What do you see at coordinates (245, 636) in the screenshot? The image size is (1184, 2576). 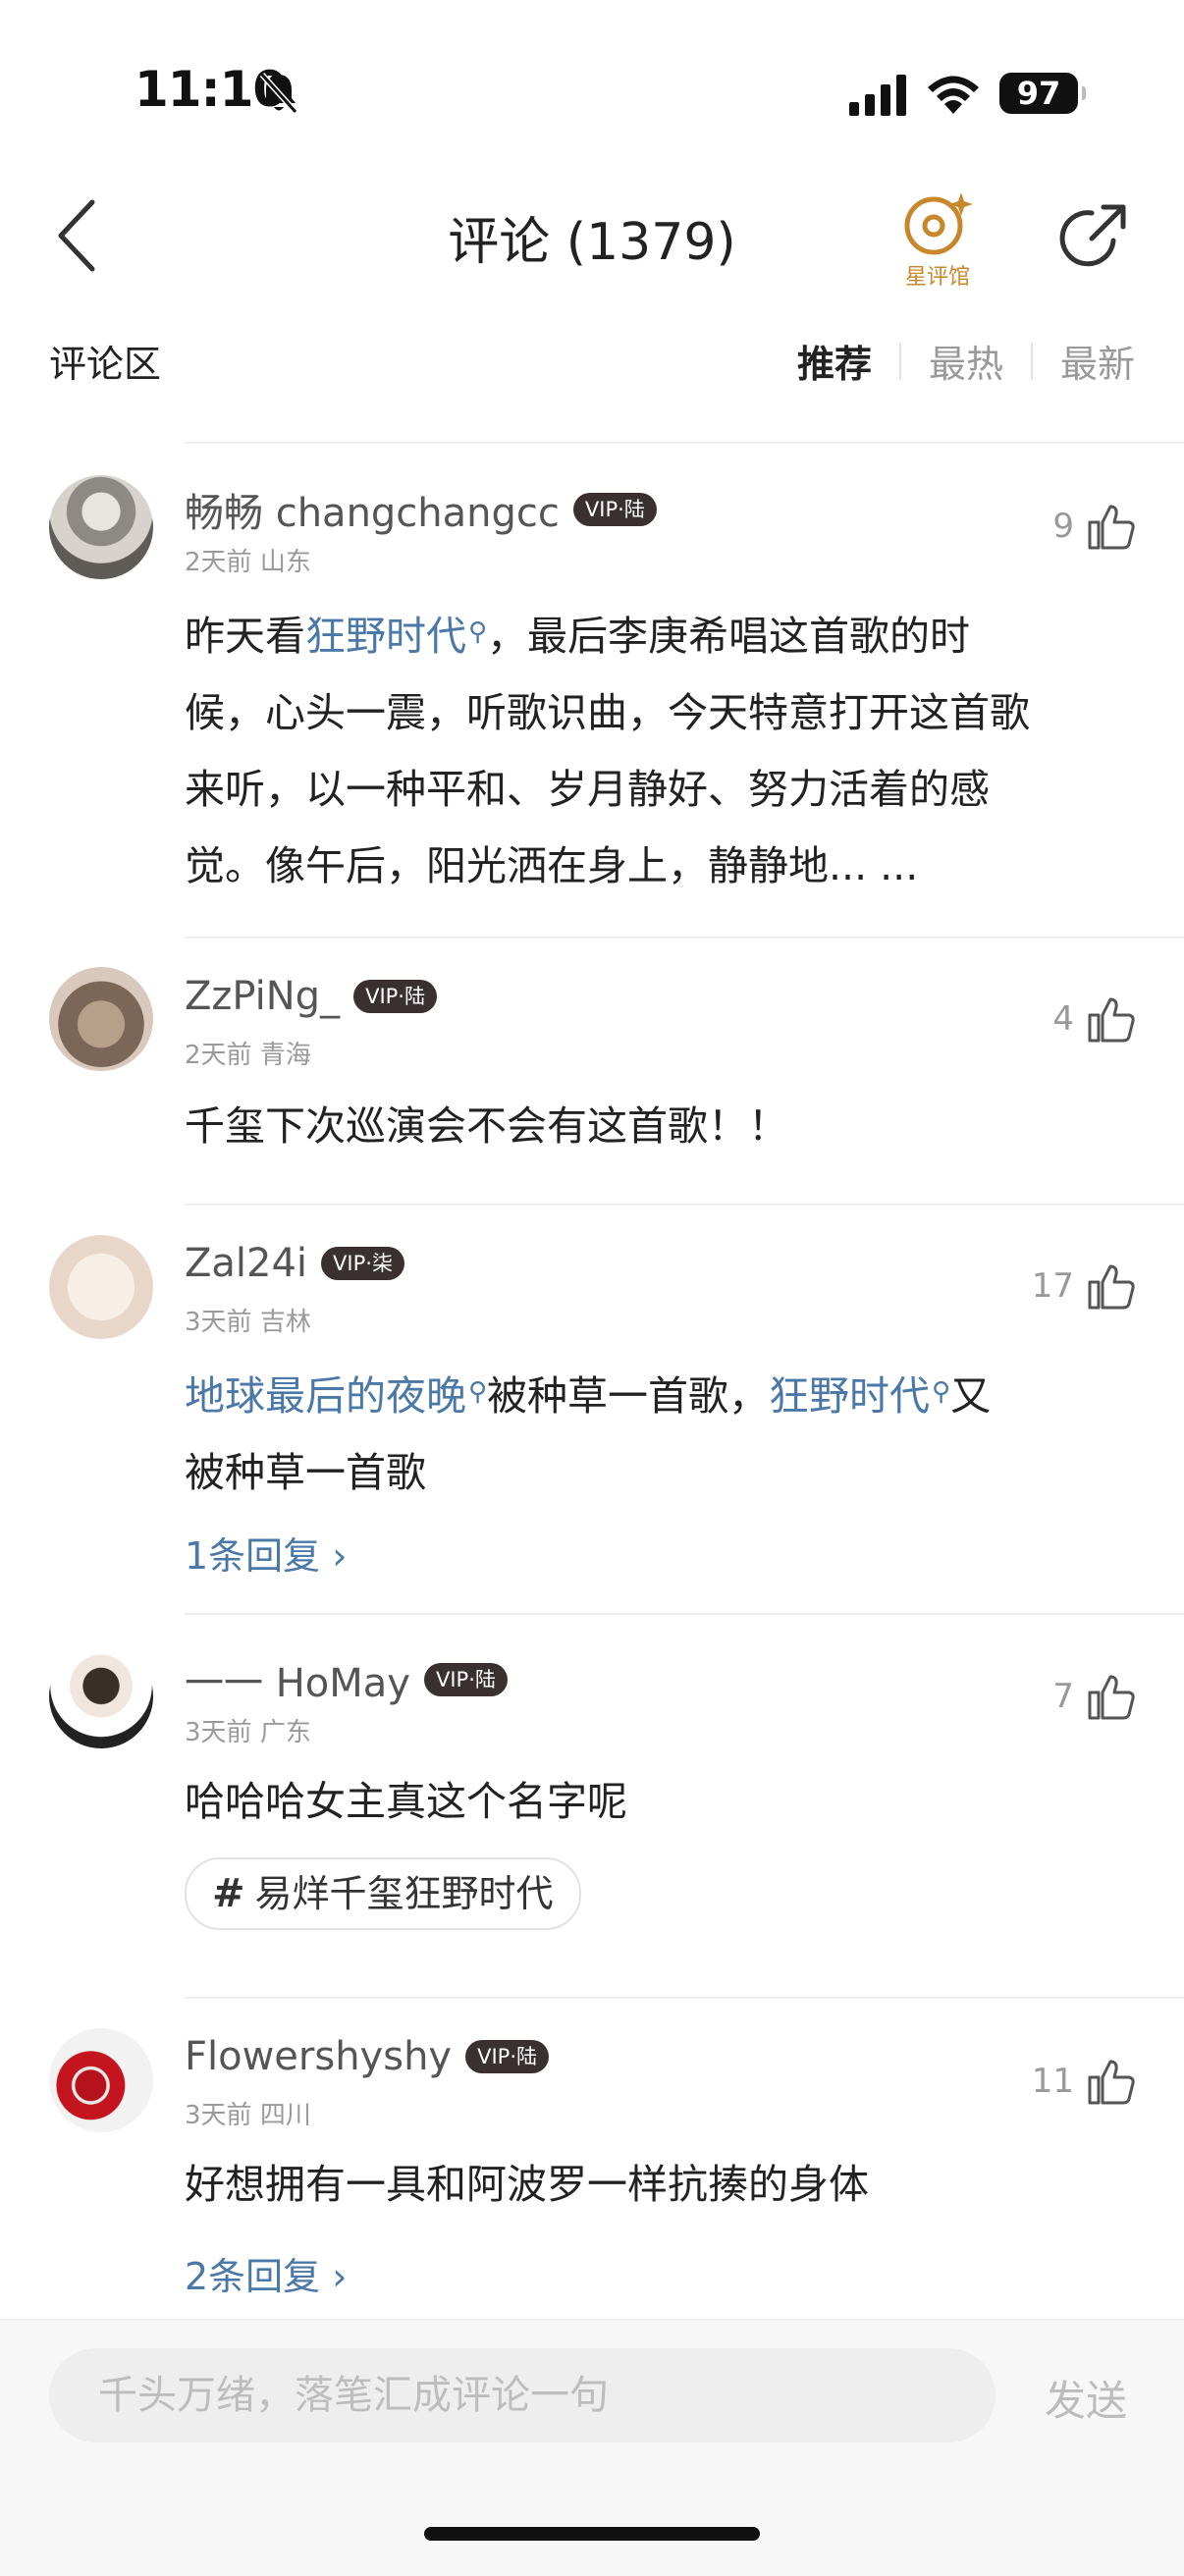 I see `comment-text-part: 昨天看` at bounding box center [245, 636].